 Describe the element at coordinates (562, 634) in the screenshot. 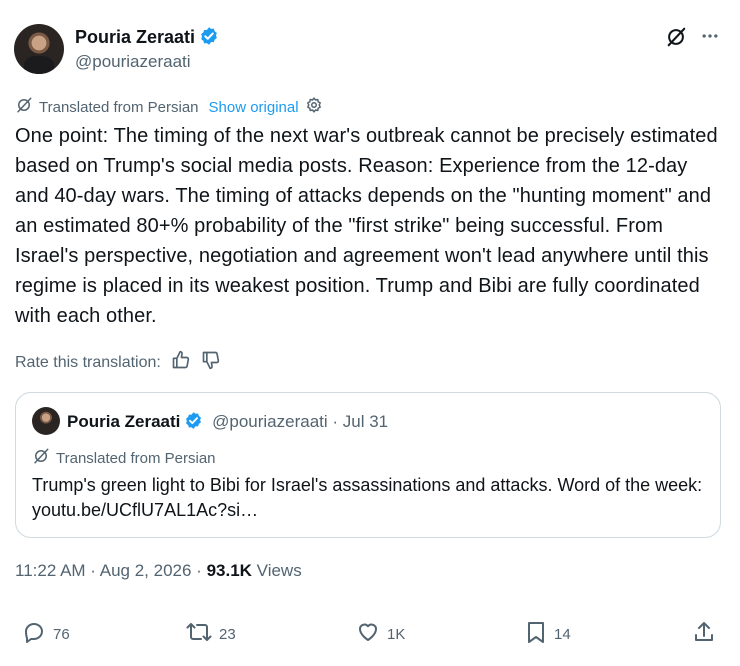

I see `bookmark-count: 14` at that location.